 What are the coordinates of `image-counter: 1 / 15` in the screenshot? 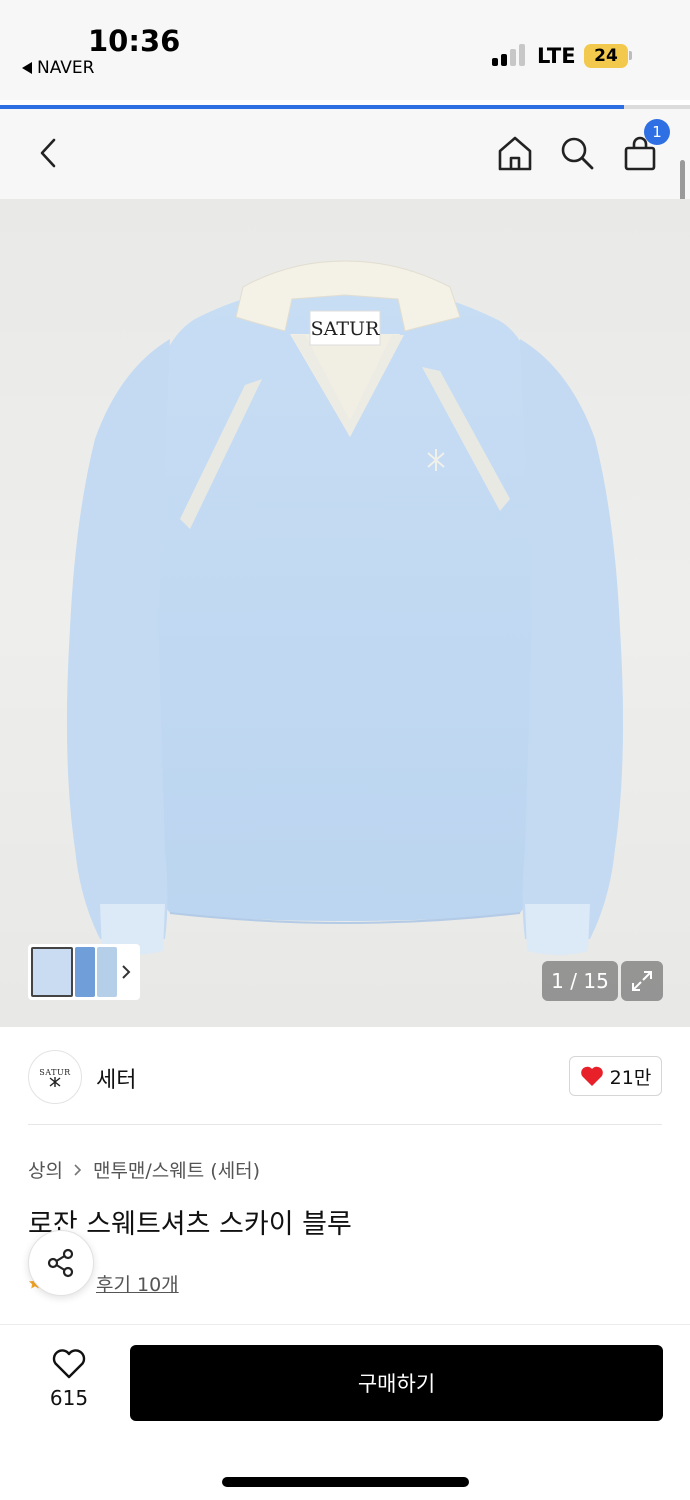 It's located at (580, 981).